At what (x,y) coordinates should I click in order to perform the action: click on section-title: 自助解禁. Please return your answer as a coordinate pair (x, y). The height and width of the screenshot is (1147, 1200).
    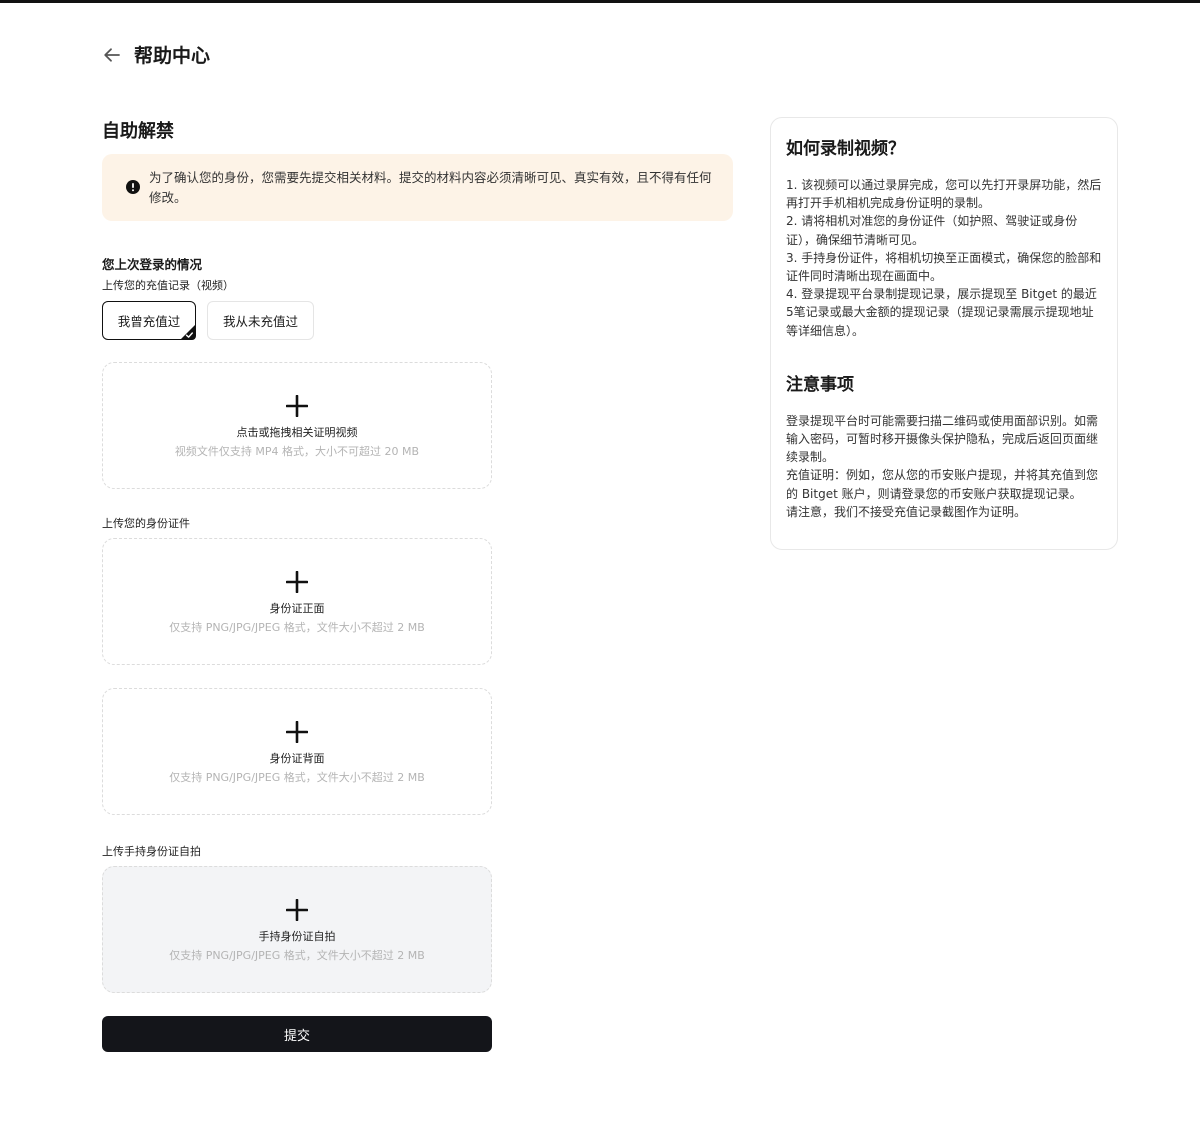
    Looking at the image, I should click on (138, 131).